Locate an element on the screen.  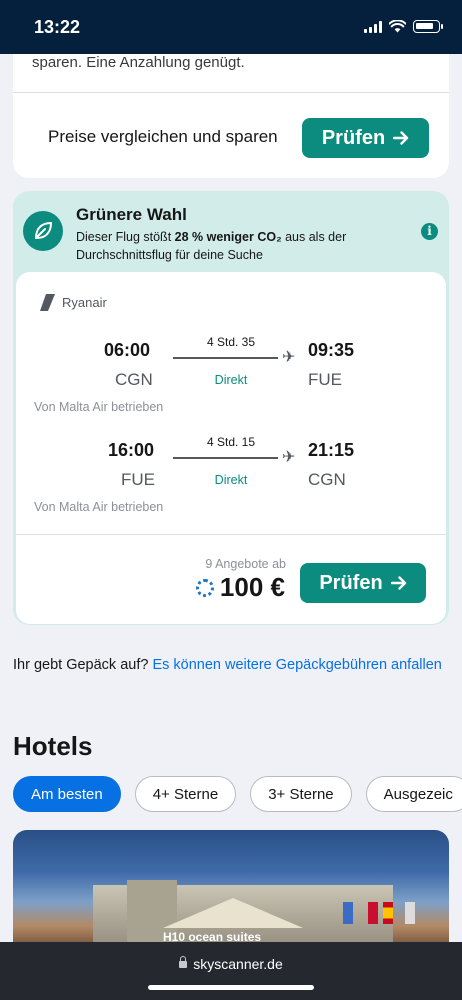
duration: 4 Std. 15 is located at coordinates (231, 442).